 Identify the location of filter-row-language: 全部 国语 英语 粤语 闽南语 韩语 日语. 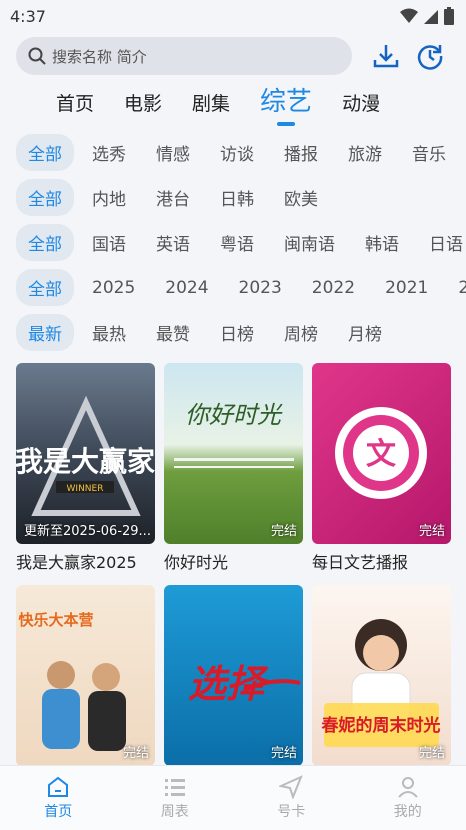
(233, 242).